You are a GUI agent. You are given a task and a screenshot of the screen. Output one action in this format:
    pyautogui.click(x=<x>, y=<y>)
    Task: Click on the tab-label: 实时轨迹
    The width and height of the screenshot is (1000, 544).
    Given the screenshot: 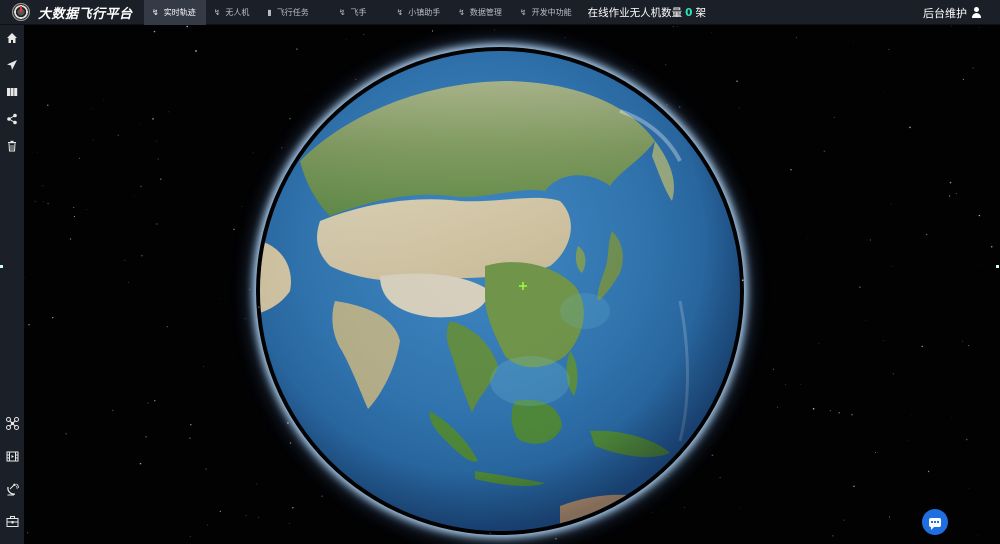 What is the action you would take?
    pyautogui.click(x=179, y=12)
    